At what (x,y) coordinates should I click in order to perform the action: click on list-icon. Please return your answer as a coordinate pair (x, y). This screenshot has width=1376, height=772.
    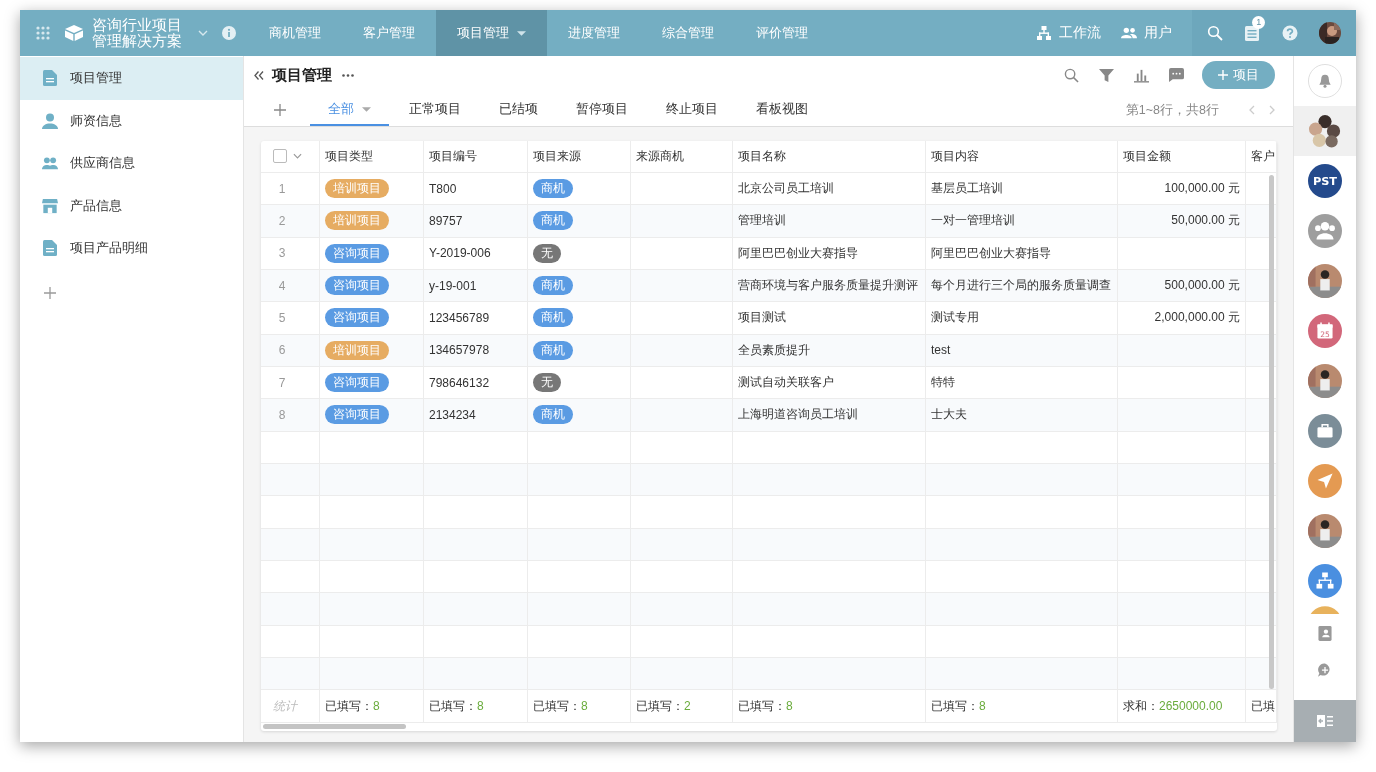
    Looking at the image, I should click on (1252, 33).